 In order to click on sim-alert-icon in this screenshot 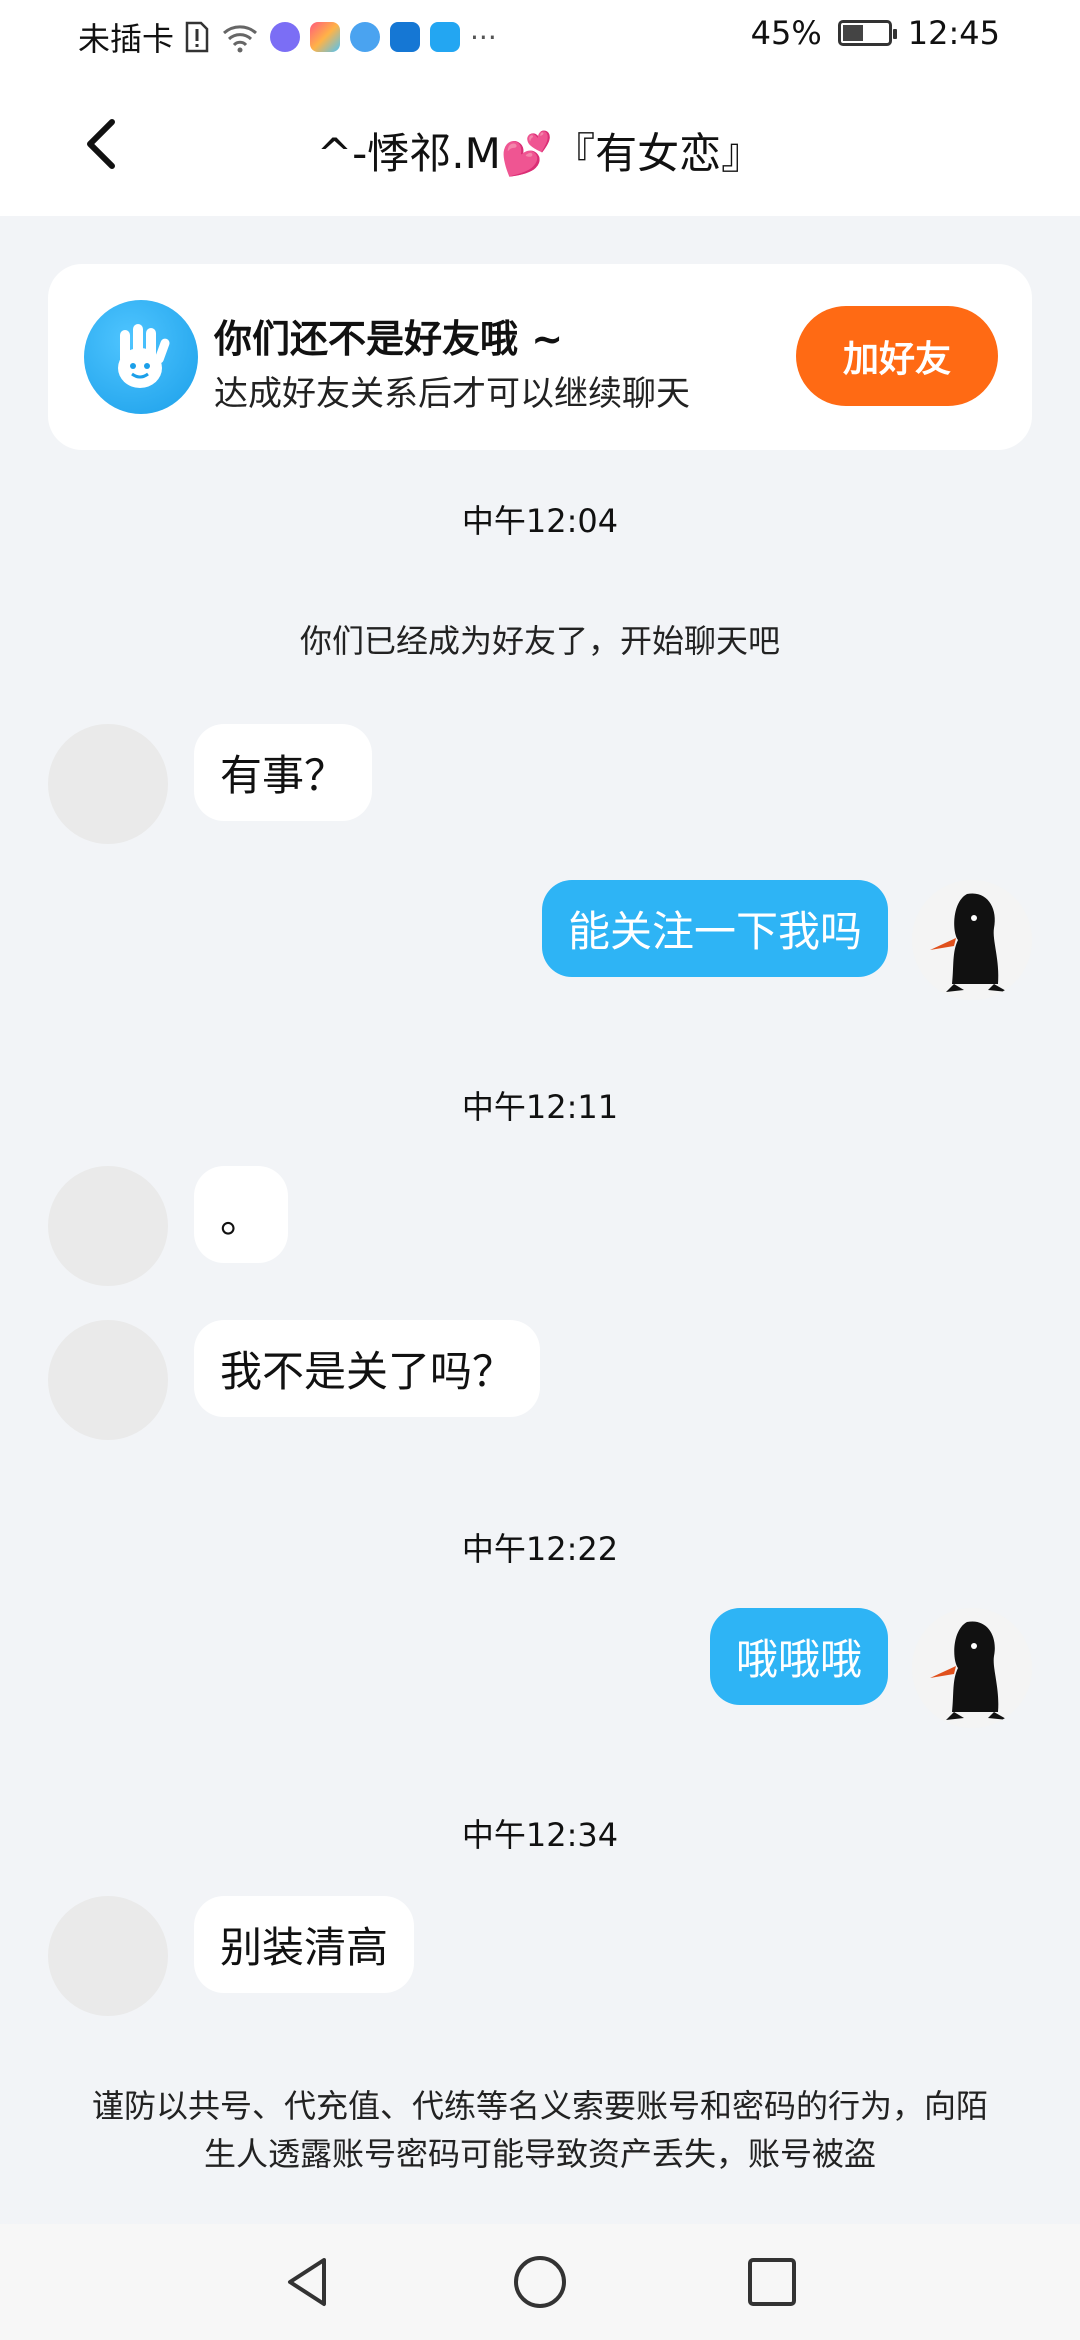, I will do `click(197, 37)`.